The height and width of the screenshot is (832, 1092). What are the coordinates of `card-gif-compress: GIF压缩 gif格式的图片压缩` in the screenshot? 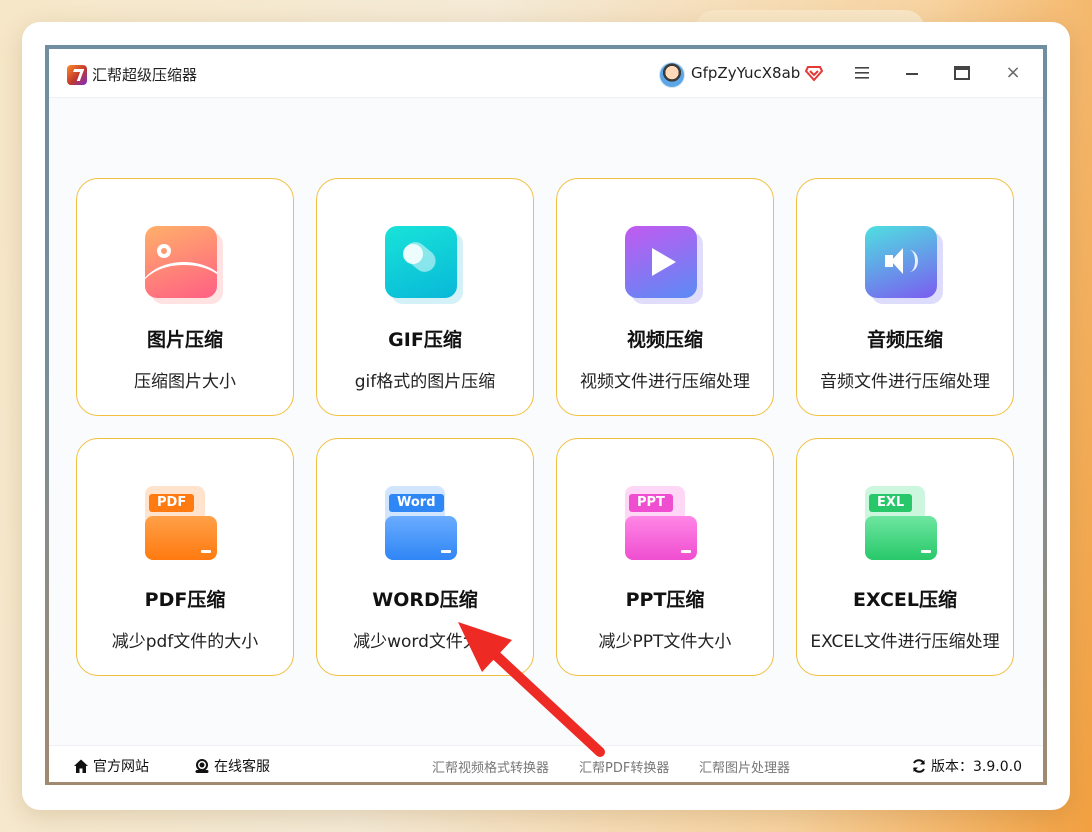 It's located at (425, 297).